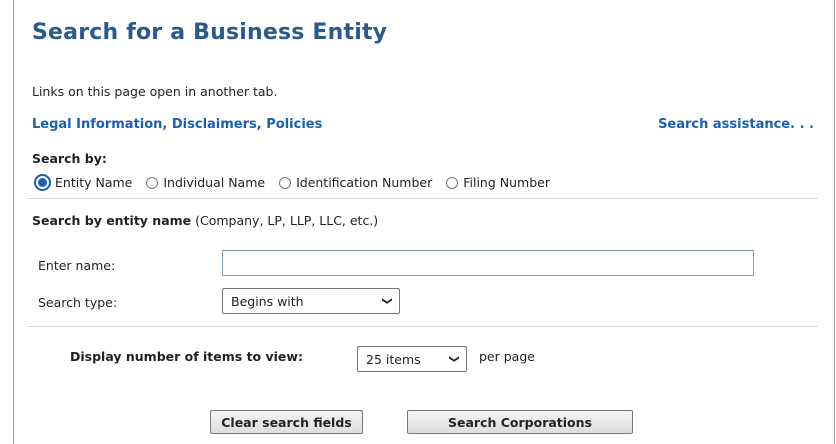  I want to click on radio-option-entity-name: Entity Name, so click(83, 182).